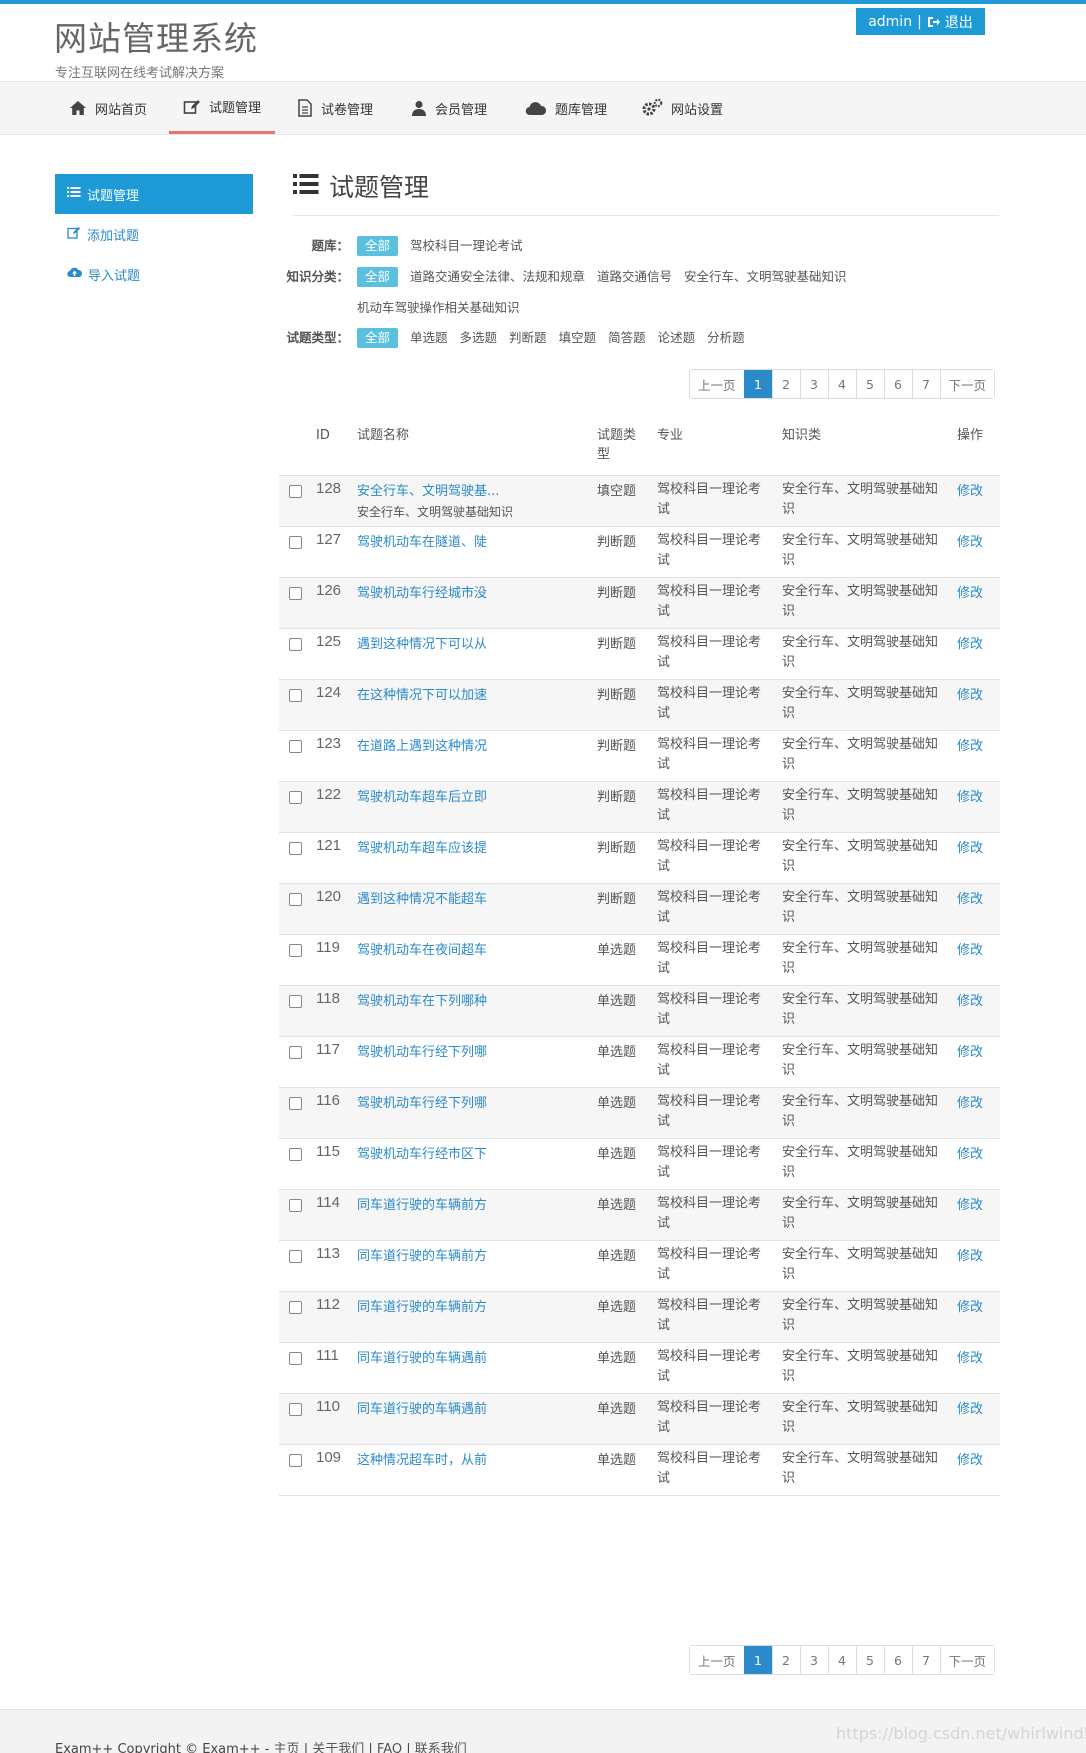 Image resolution: width=1086 pixels, height=1753 pixels. Describe the element at coordinates (422, 642) in the screenshot. I see `row-name-link: 遇到这种情况下可以从` at that location.